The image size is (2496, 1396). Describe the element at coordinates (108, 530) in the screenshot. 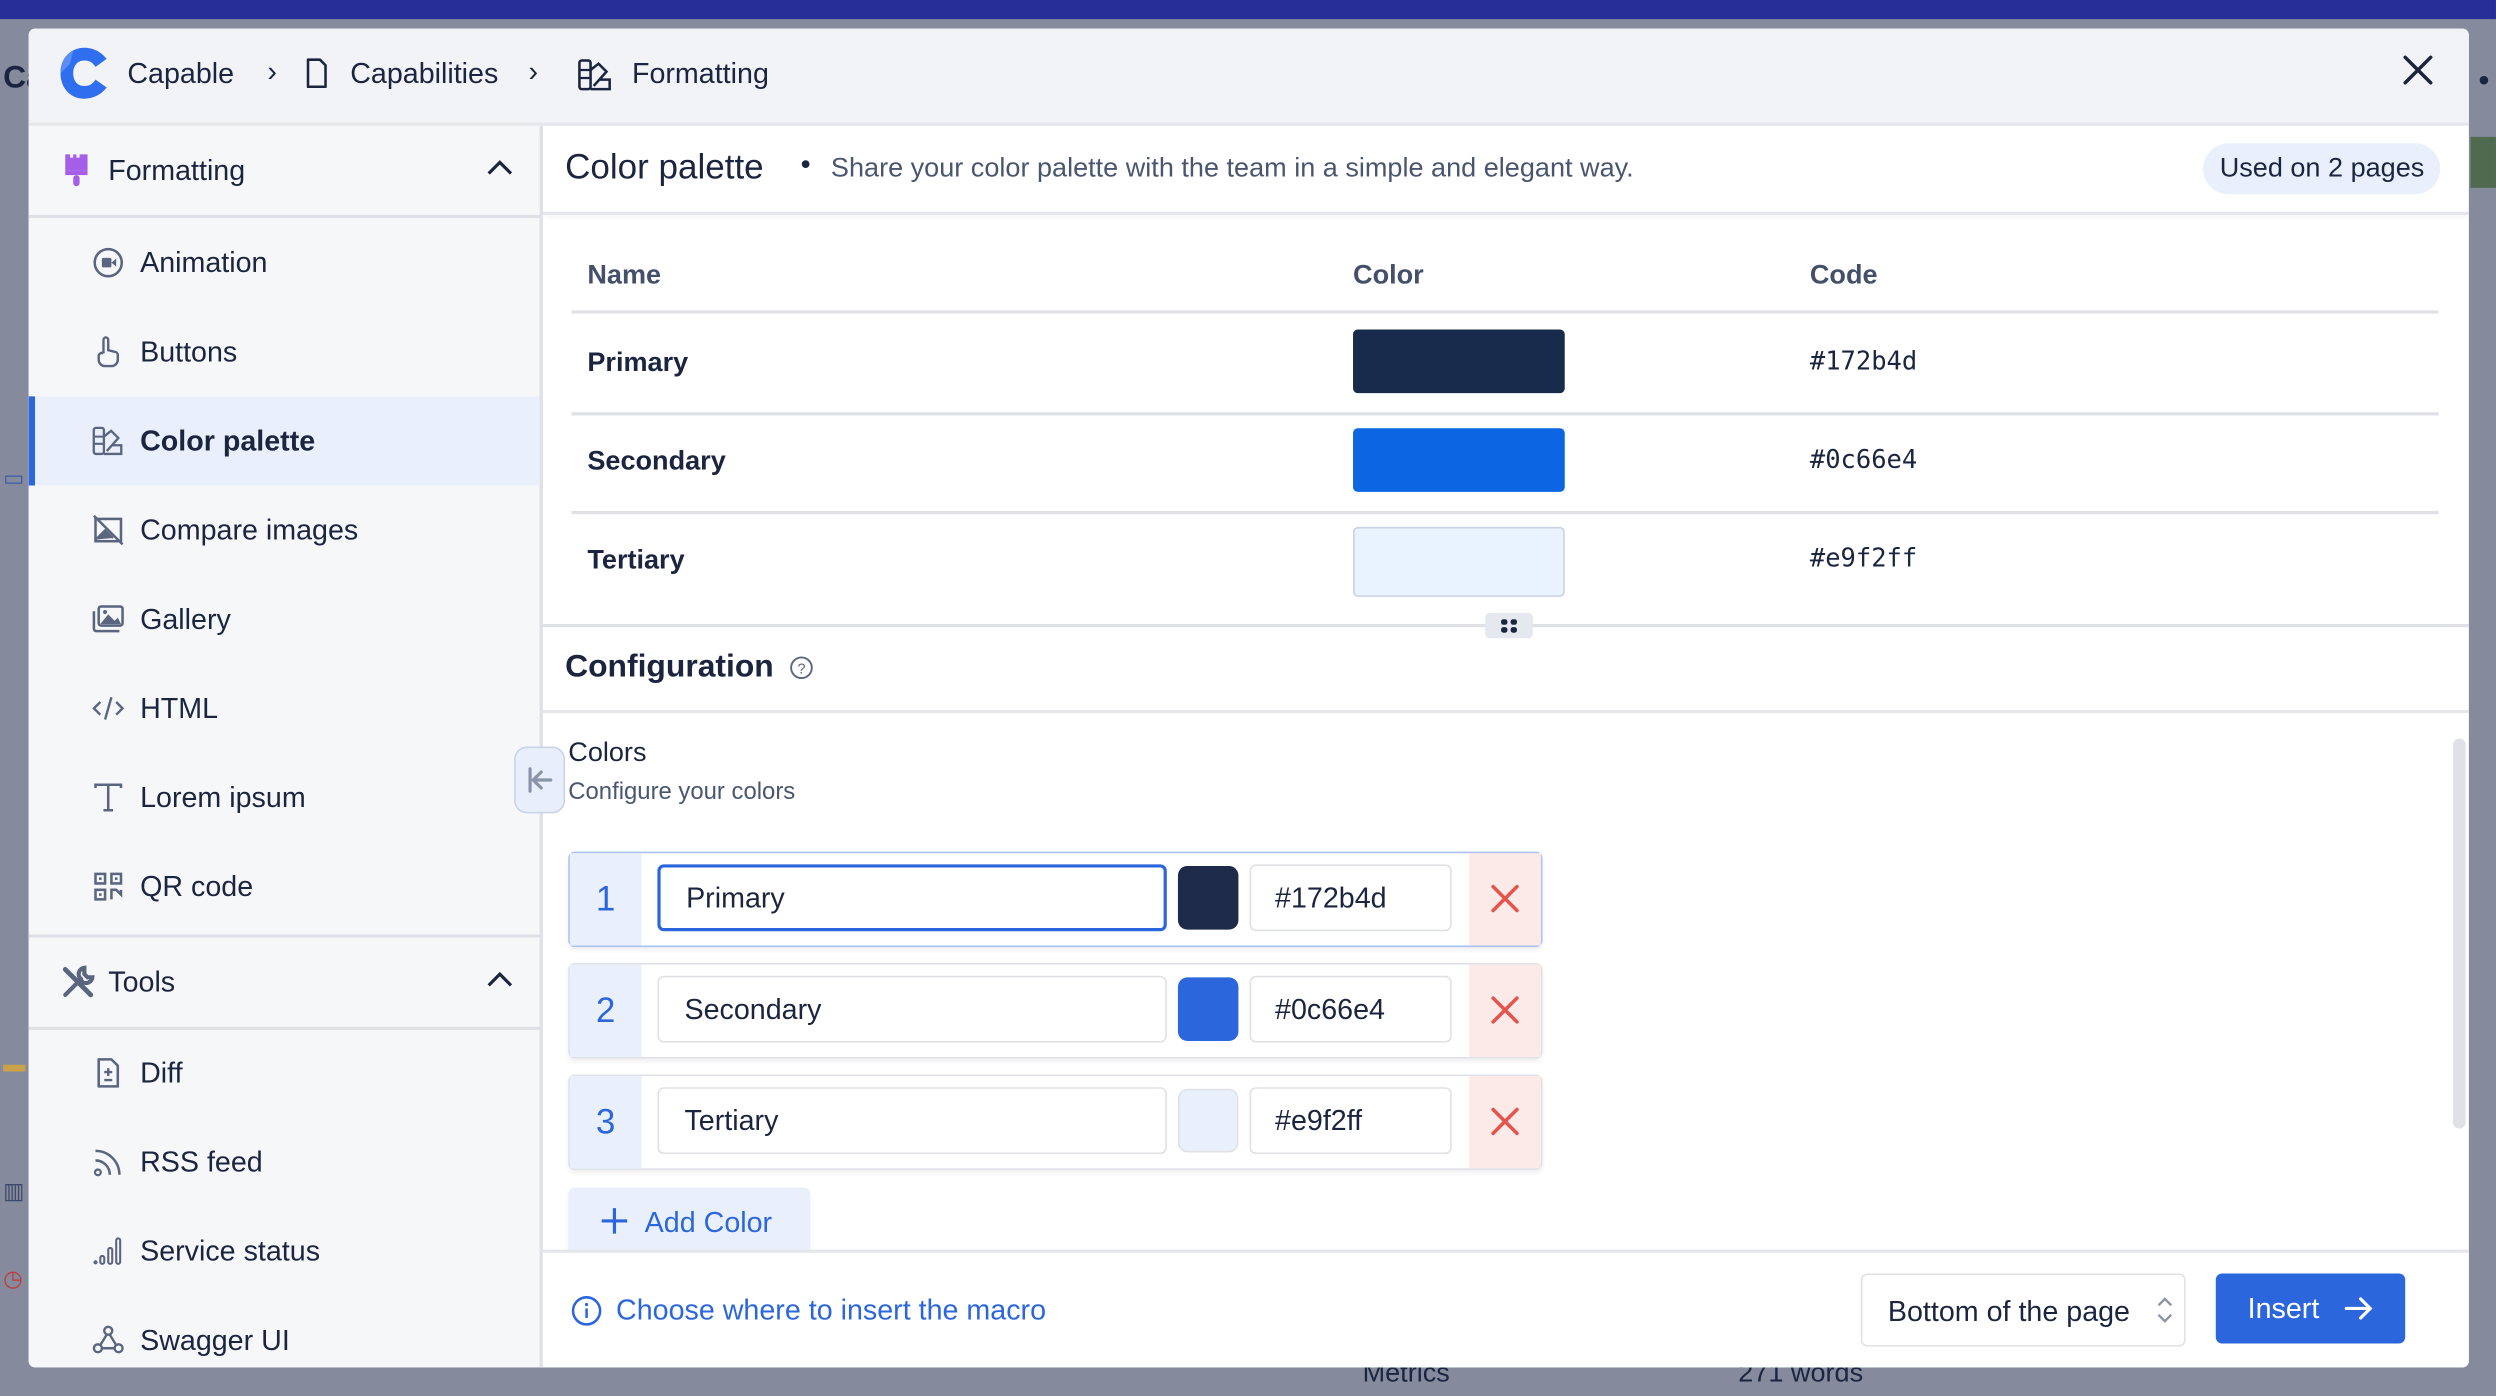

I see `image-off-icon` at that location.